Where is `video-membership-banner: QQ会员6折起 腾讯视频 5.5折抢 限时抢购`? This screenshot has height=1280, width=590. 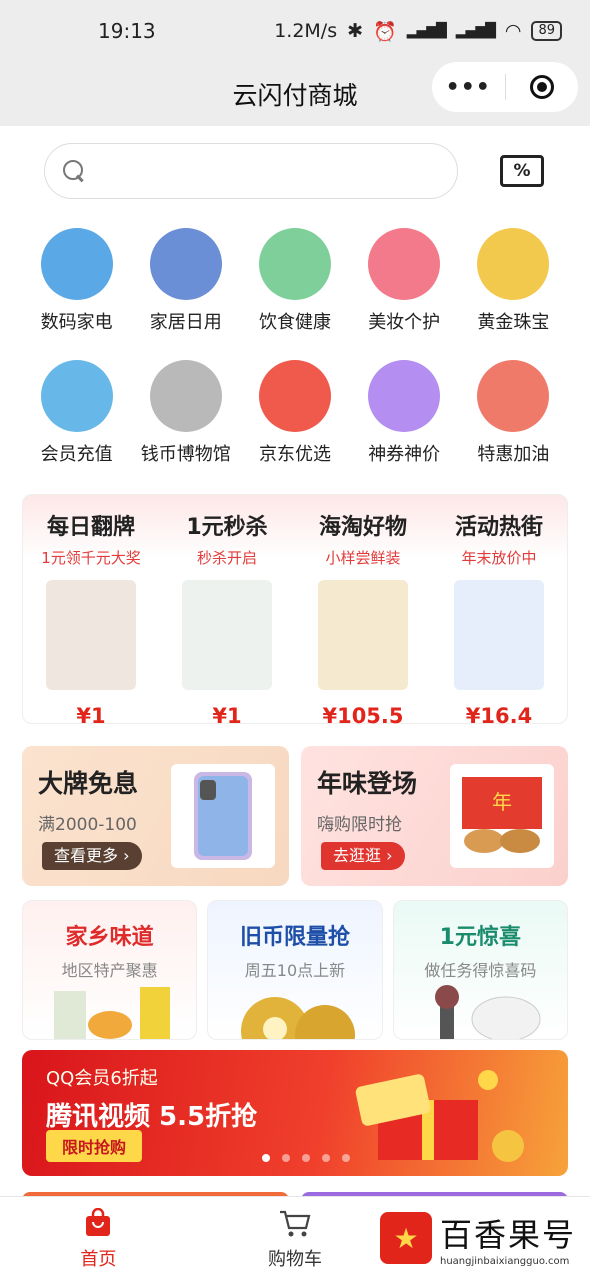 video-membership-banner: QQ会员6折起 腾讯视频 5.5折抢 限时抢购 is located at coordinates (295, 1113).